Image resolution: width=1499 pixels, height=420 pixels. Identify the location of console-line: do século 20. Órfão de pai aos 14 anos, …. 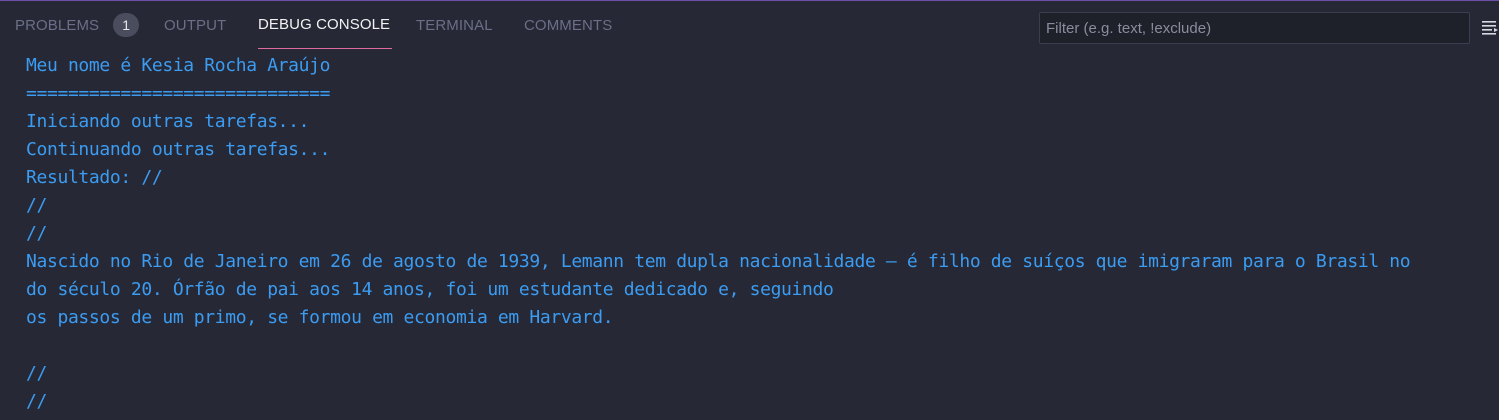
(430, 289).